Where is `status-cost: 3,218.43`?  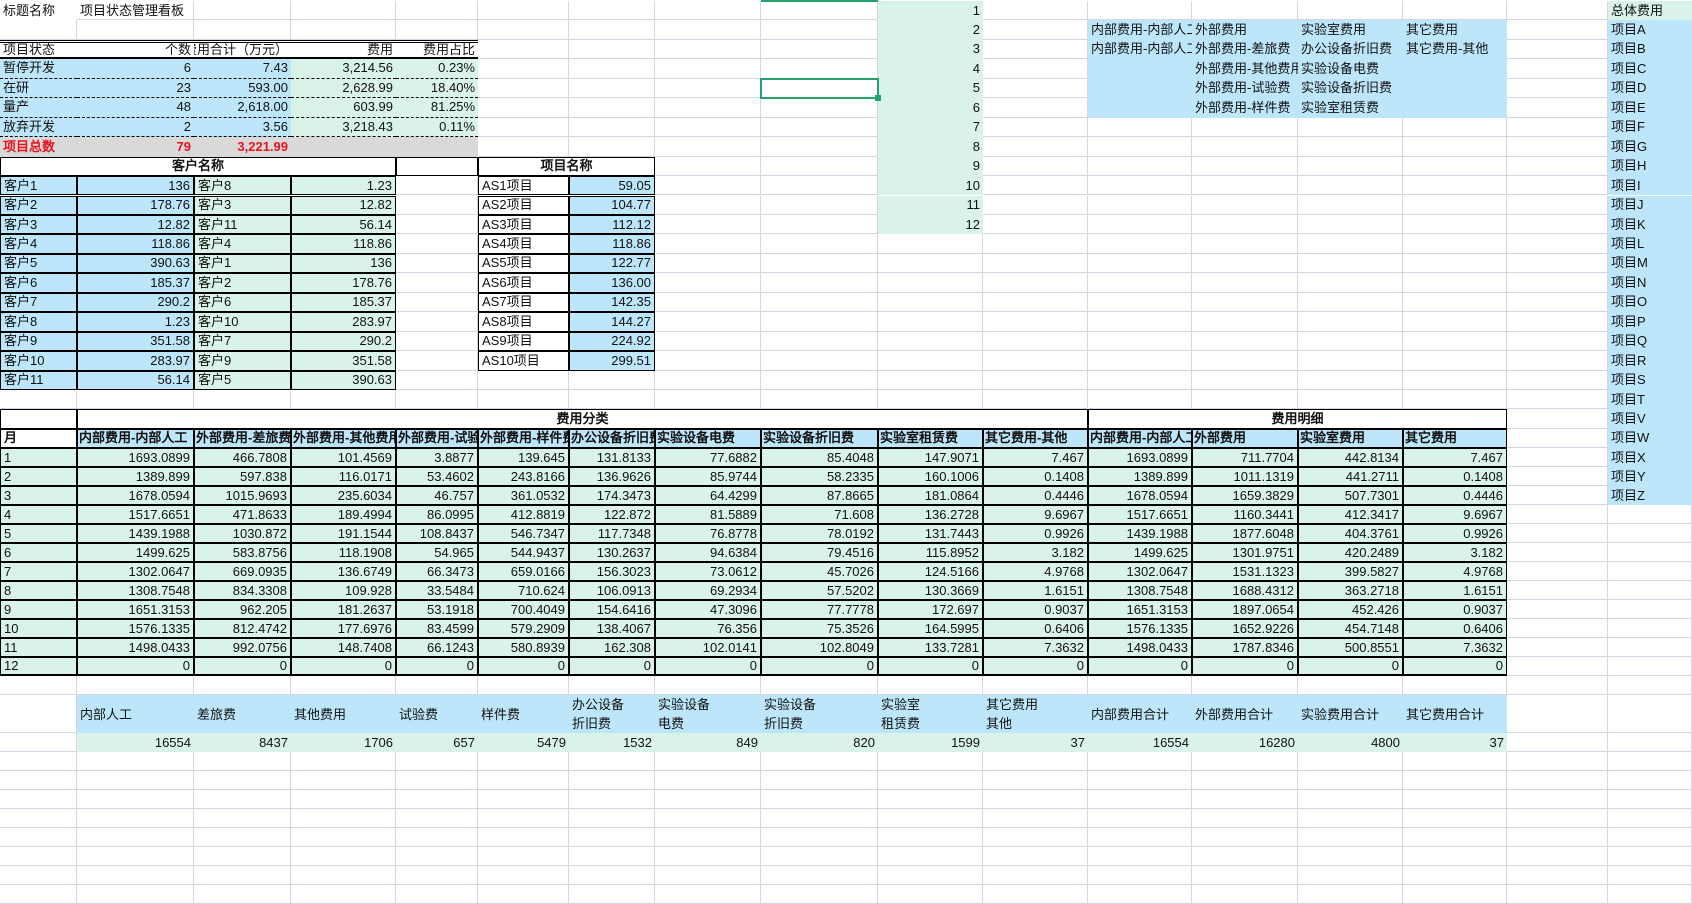
status-cost: 3,218.43 is located at coordinates (343, 127).